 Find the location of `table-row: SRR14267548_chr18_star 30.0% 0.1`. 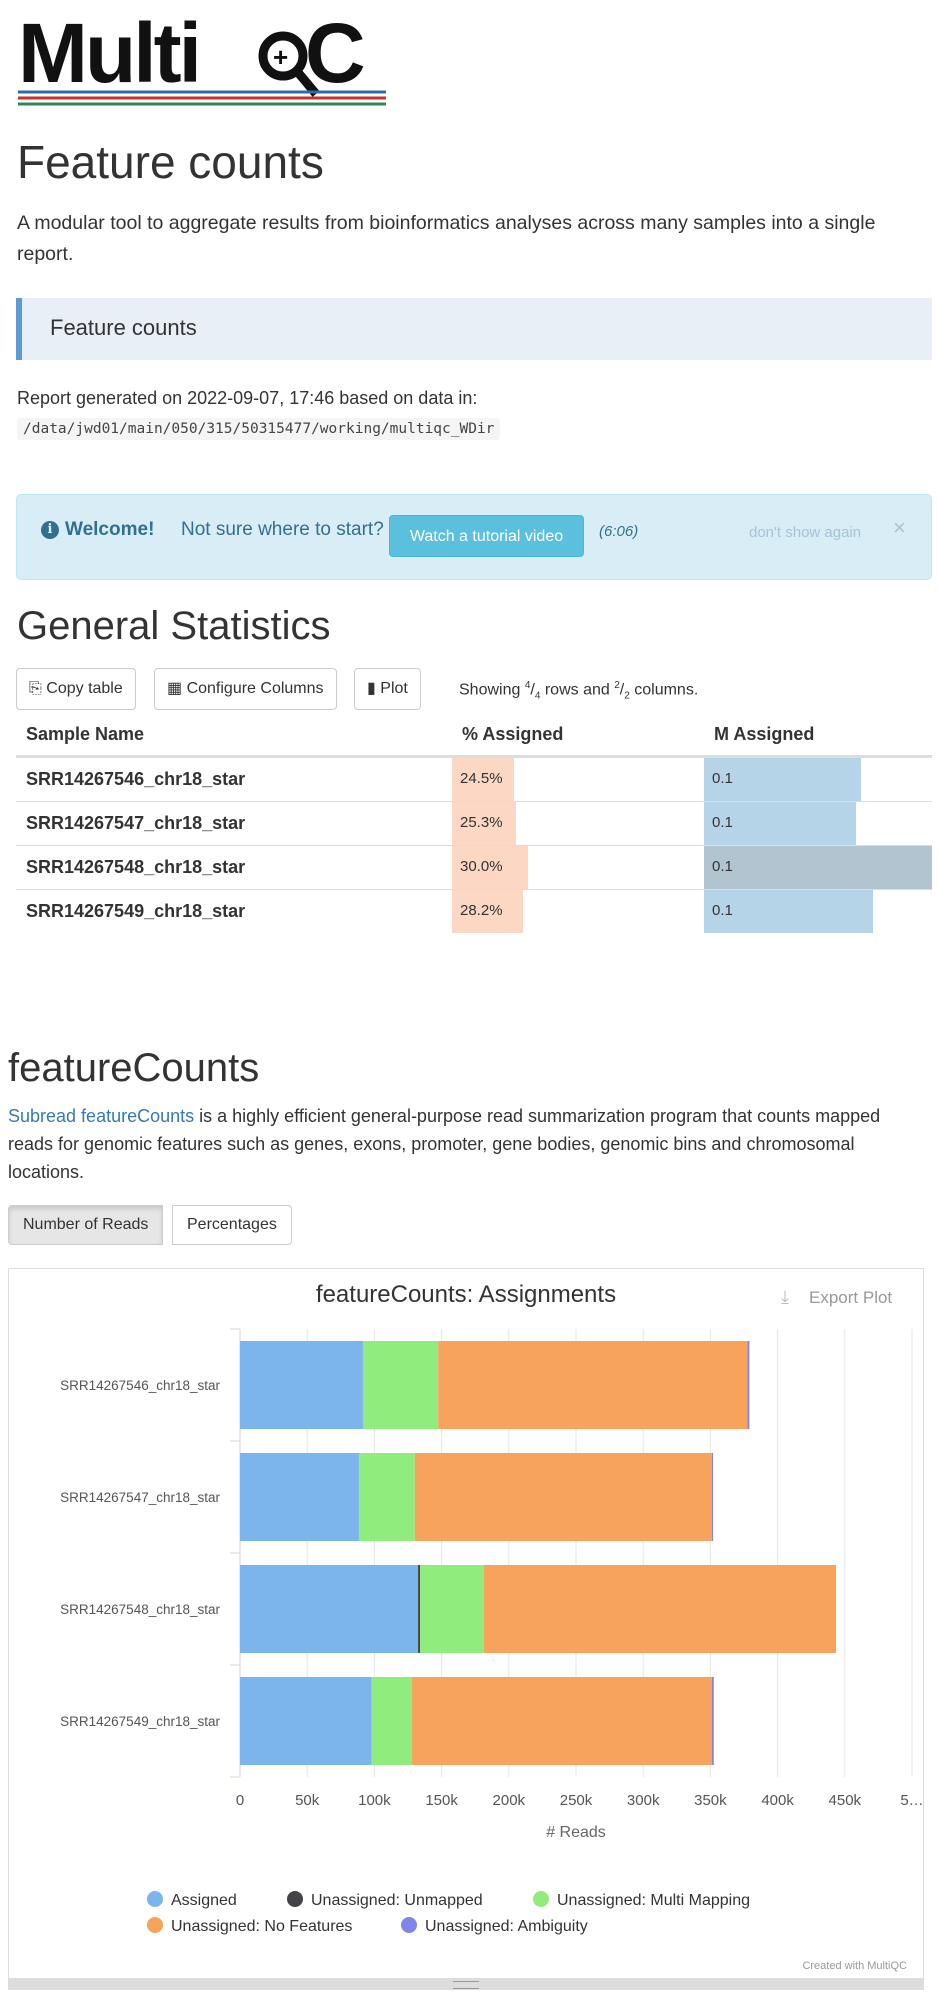

table-row: SRR14267548_chr18_star 30.0% 0.1 is located at coordinates (474, 867).